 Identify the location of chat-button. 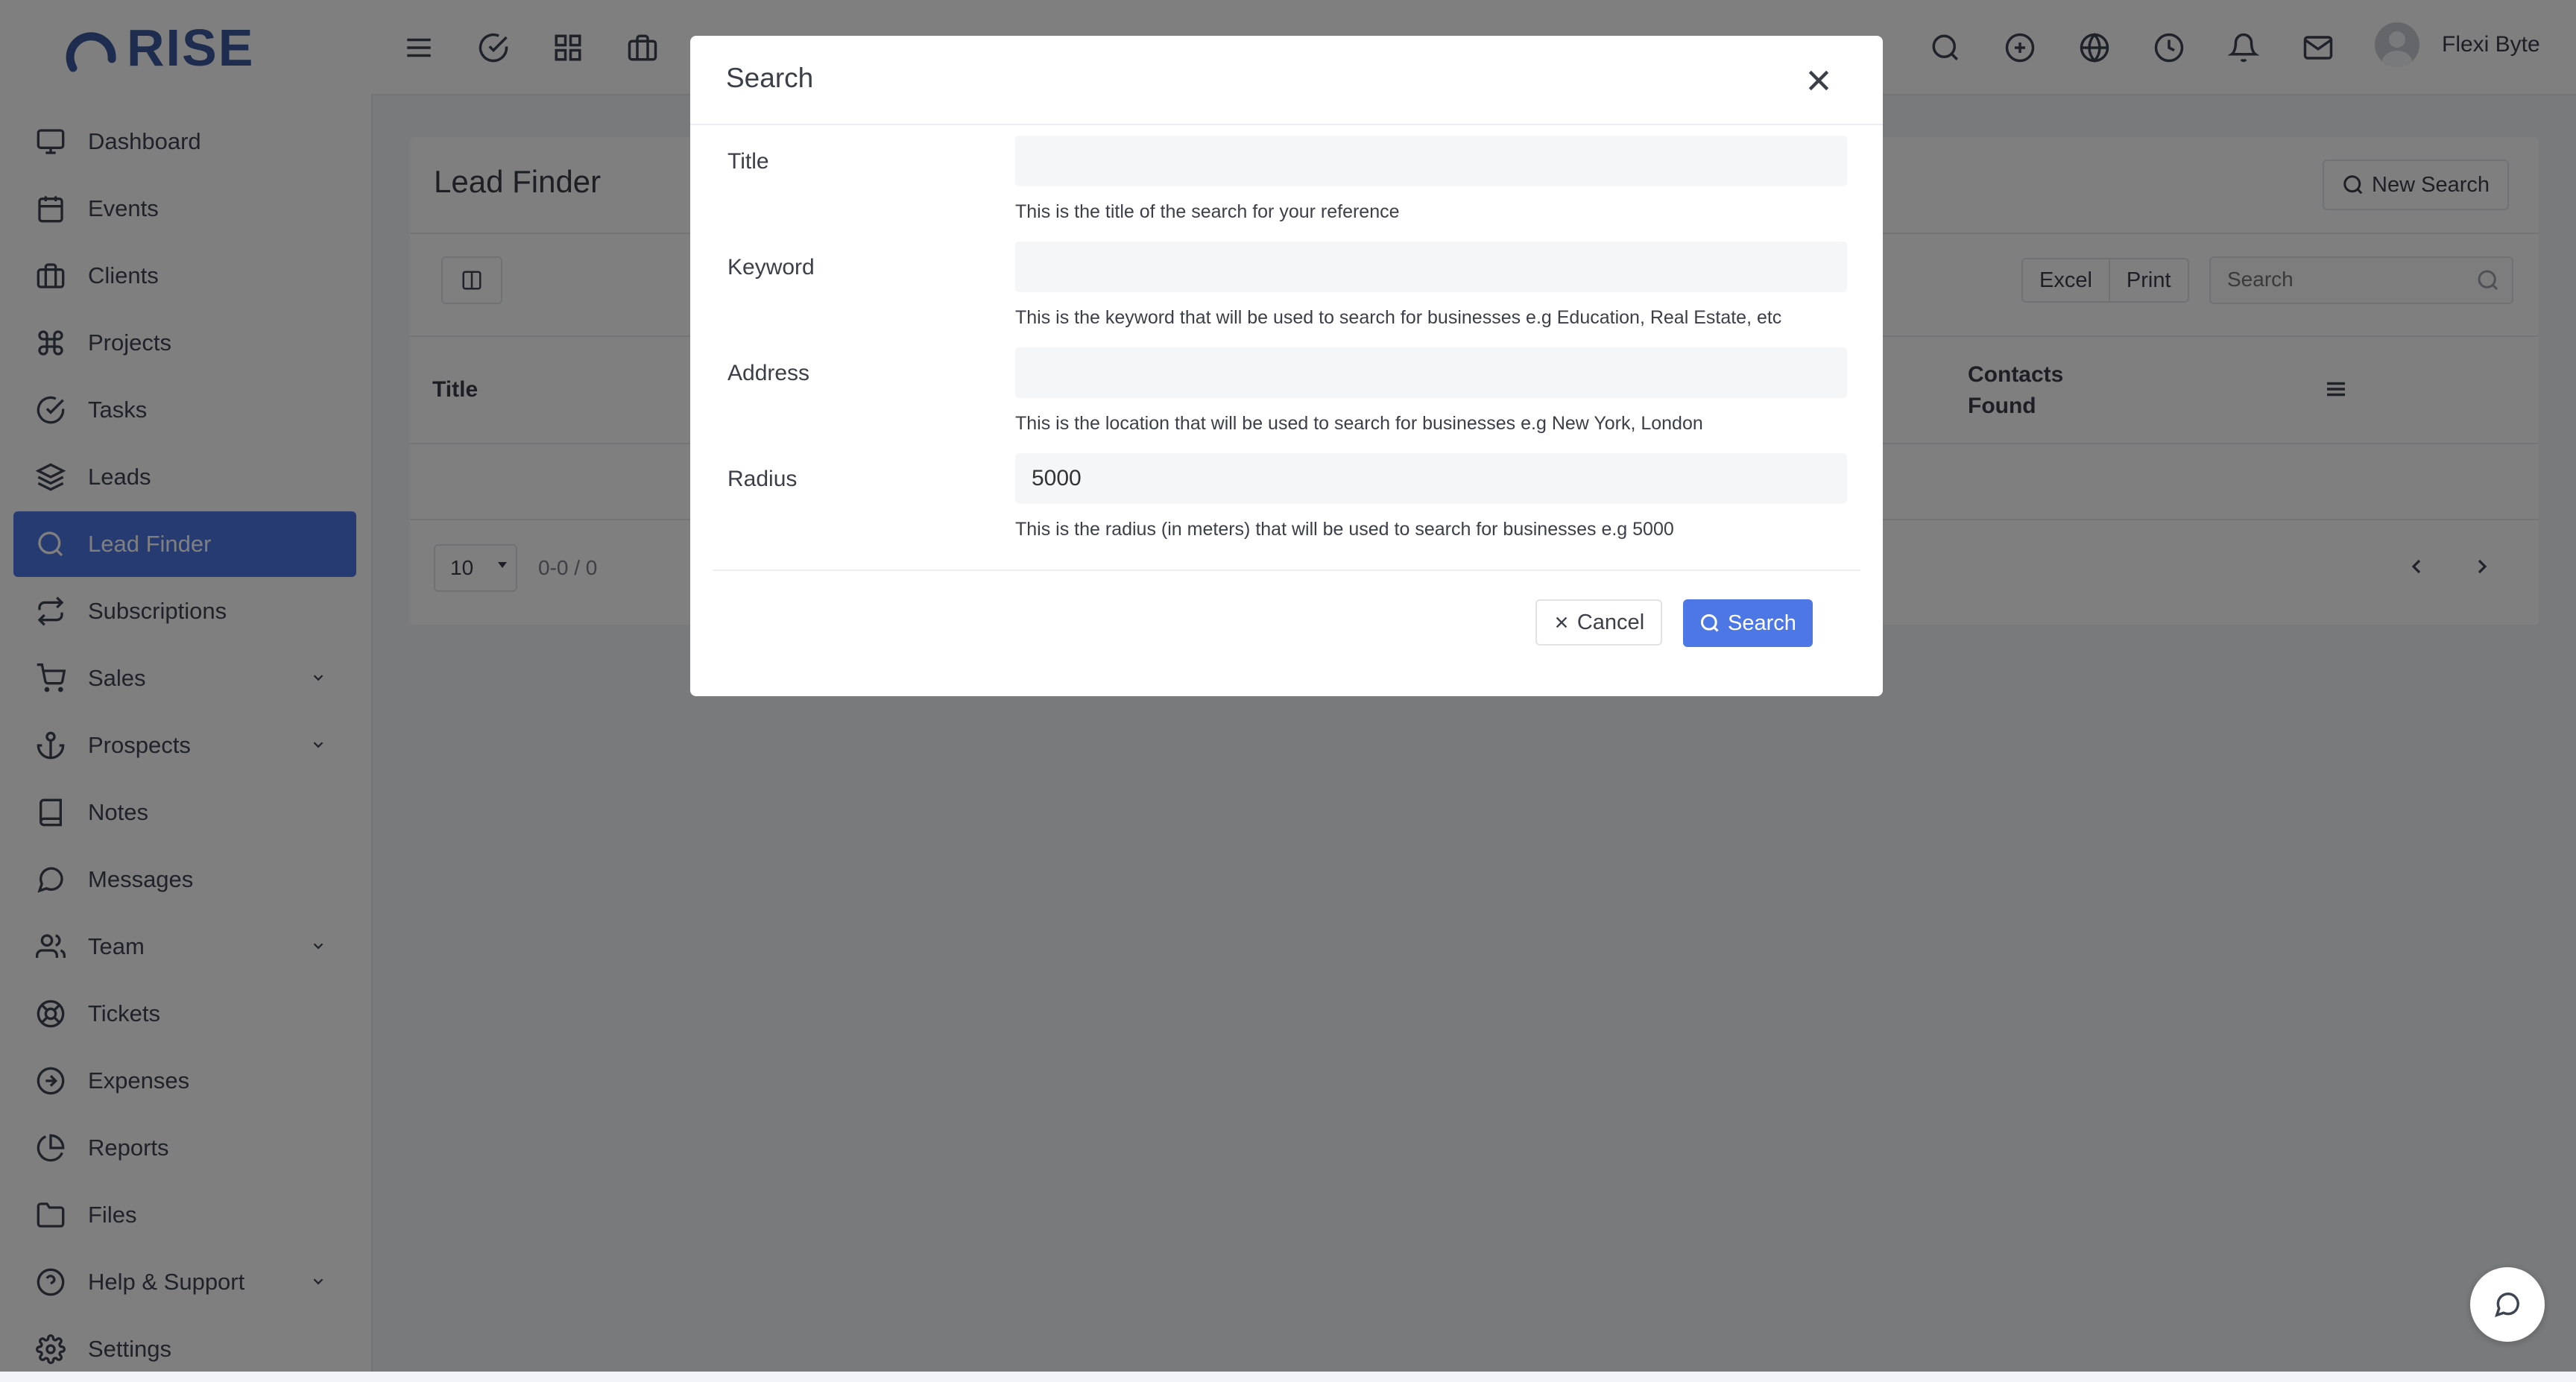
(2507, 1304).